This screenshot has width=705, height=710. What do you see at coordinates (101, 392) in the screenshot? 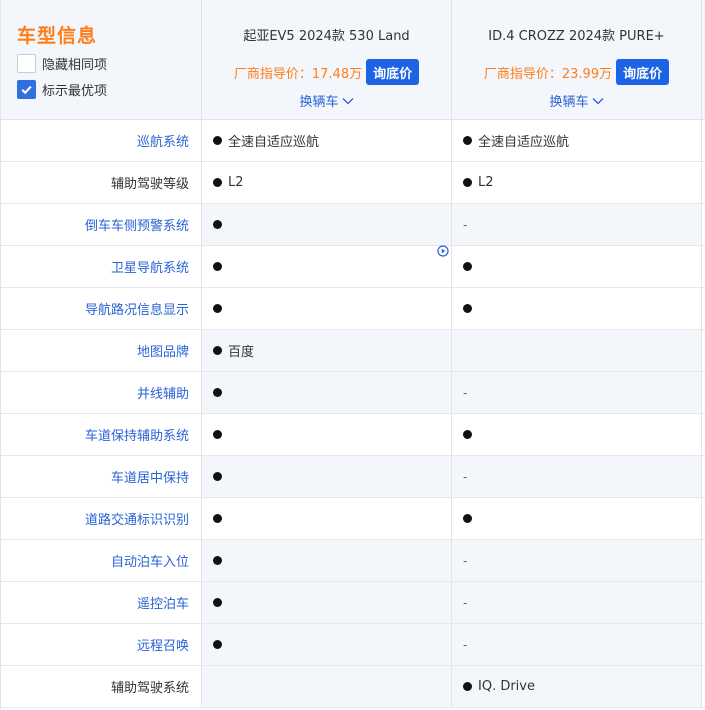
I see `spec-label: 并线辅助` at bounding box center [101, 392].